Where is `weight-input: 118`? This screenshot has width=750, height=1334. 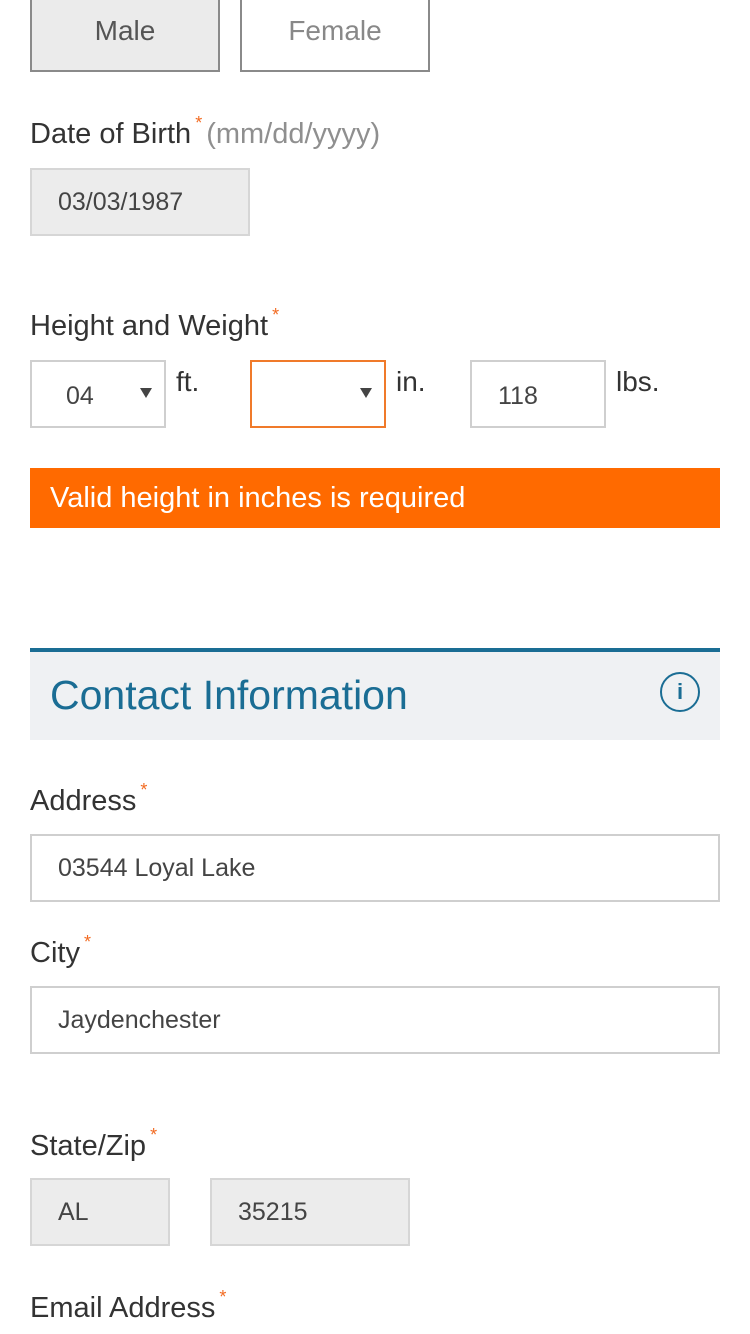 weight-input: 118 is located at coordinates (538, 394).